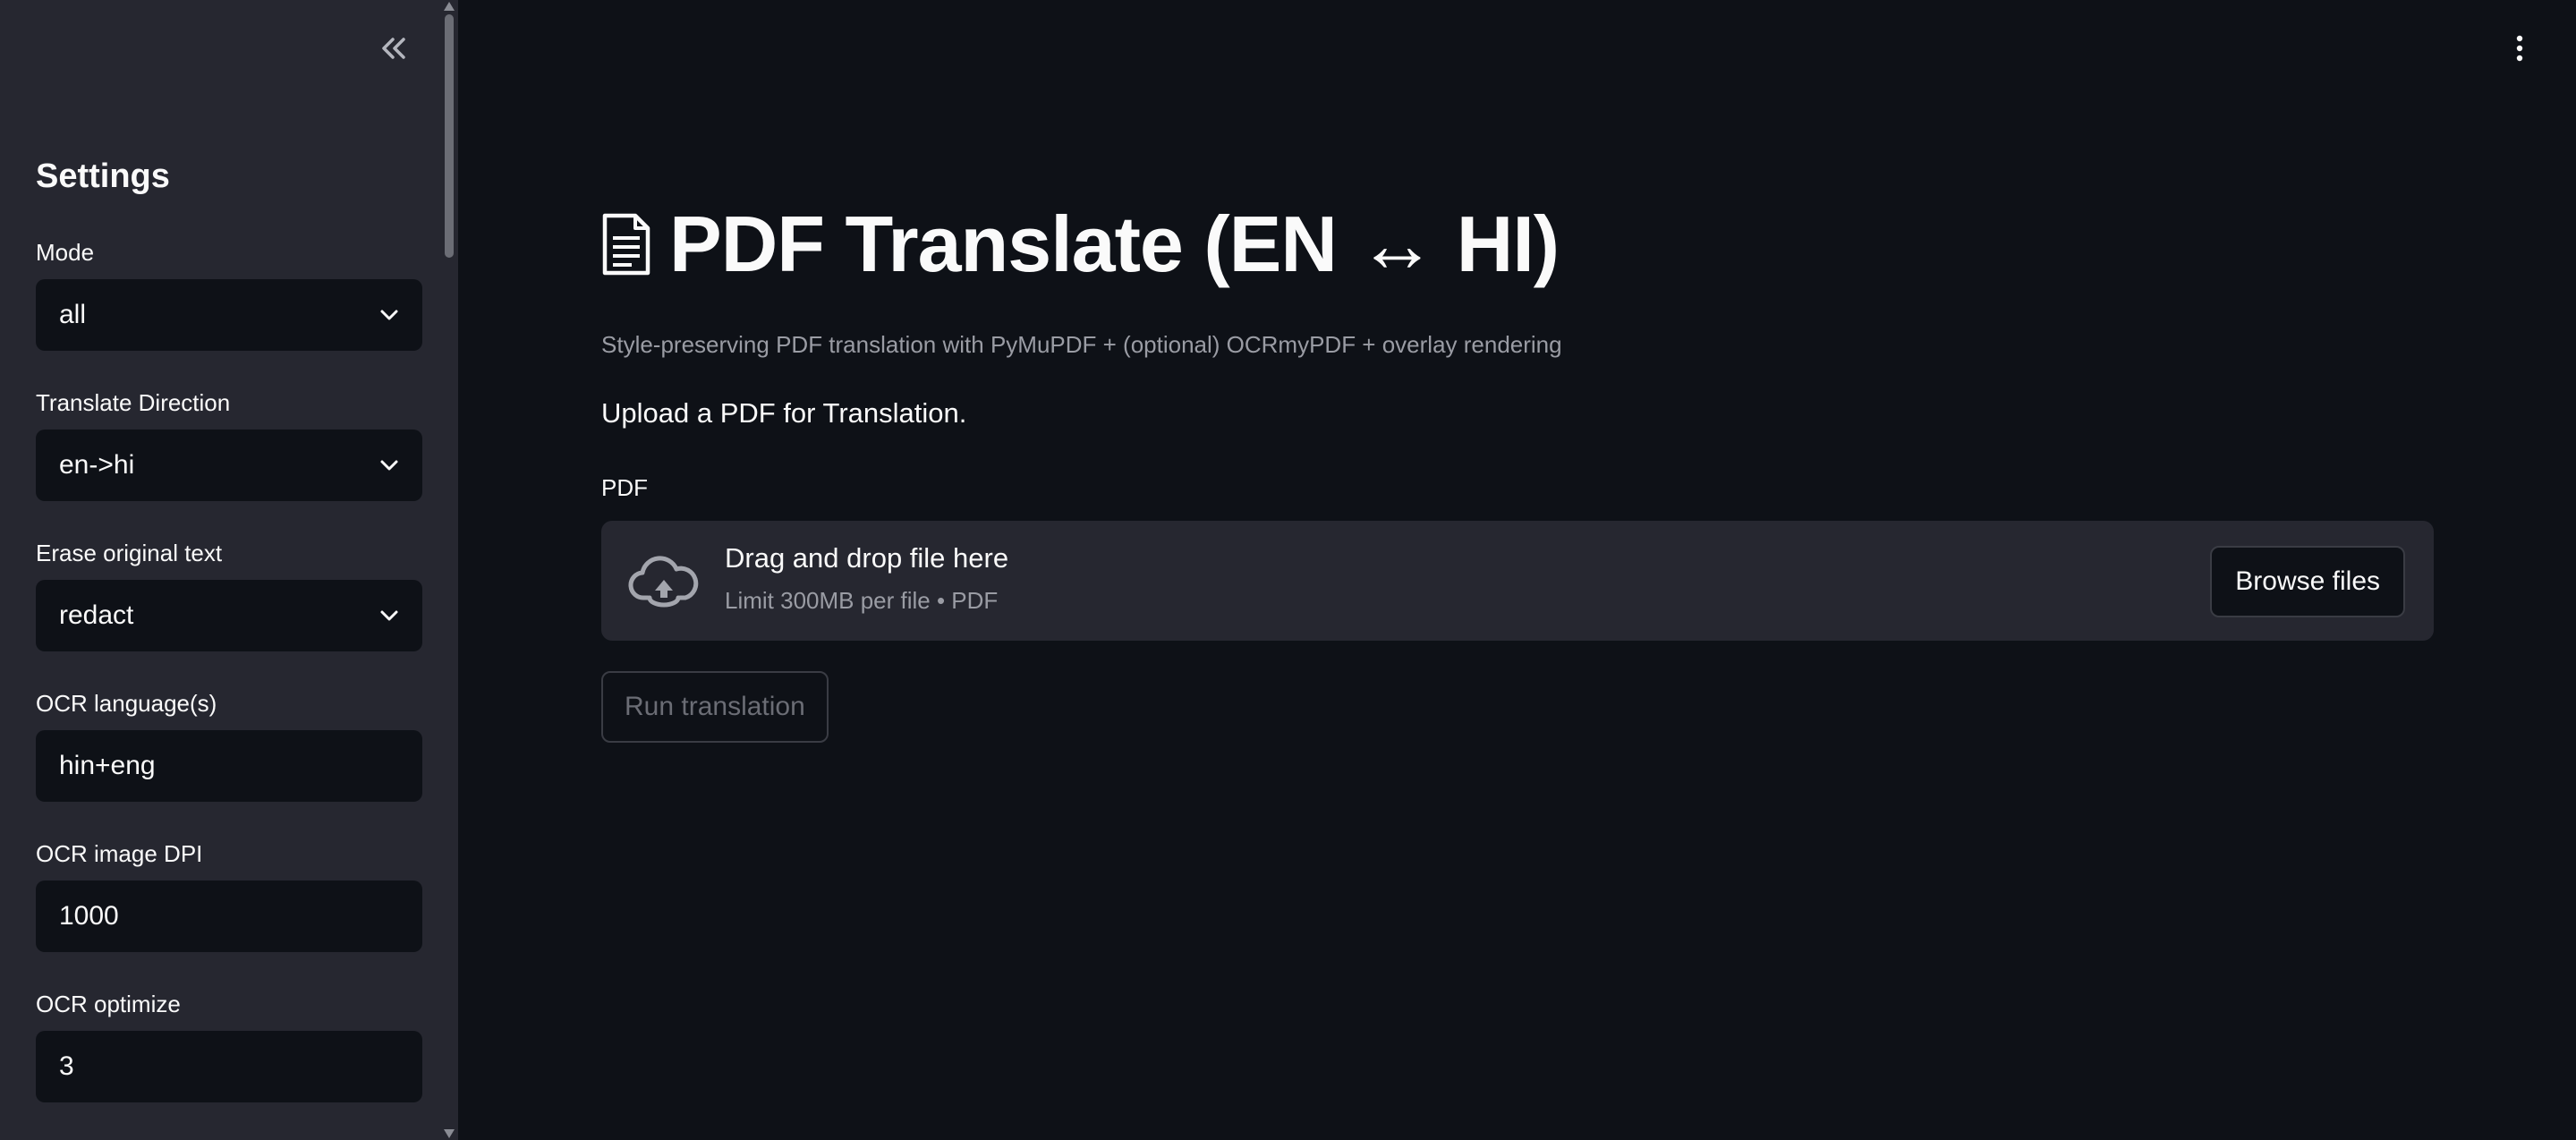 This screenshot has width=2576, height=1140. What do you see at coordinates (108, 1004) in the screenshot?
I see `ocr-optimize-label: OCR optimize` at bounding box center [108, 1004].